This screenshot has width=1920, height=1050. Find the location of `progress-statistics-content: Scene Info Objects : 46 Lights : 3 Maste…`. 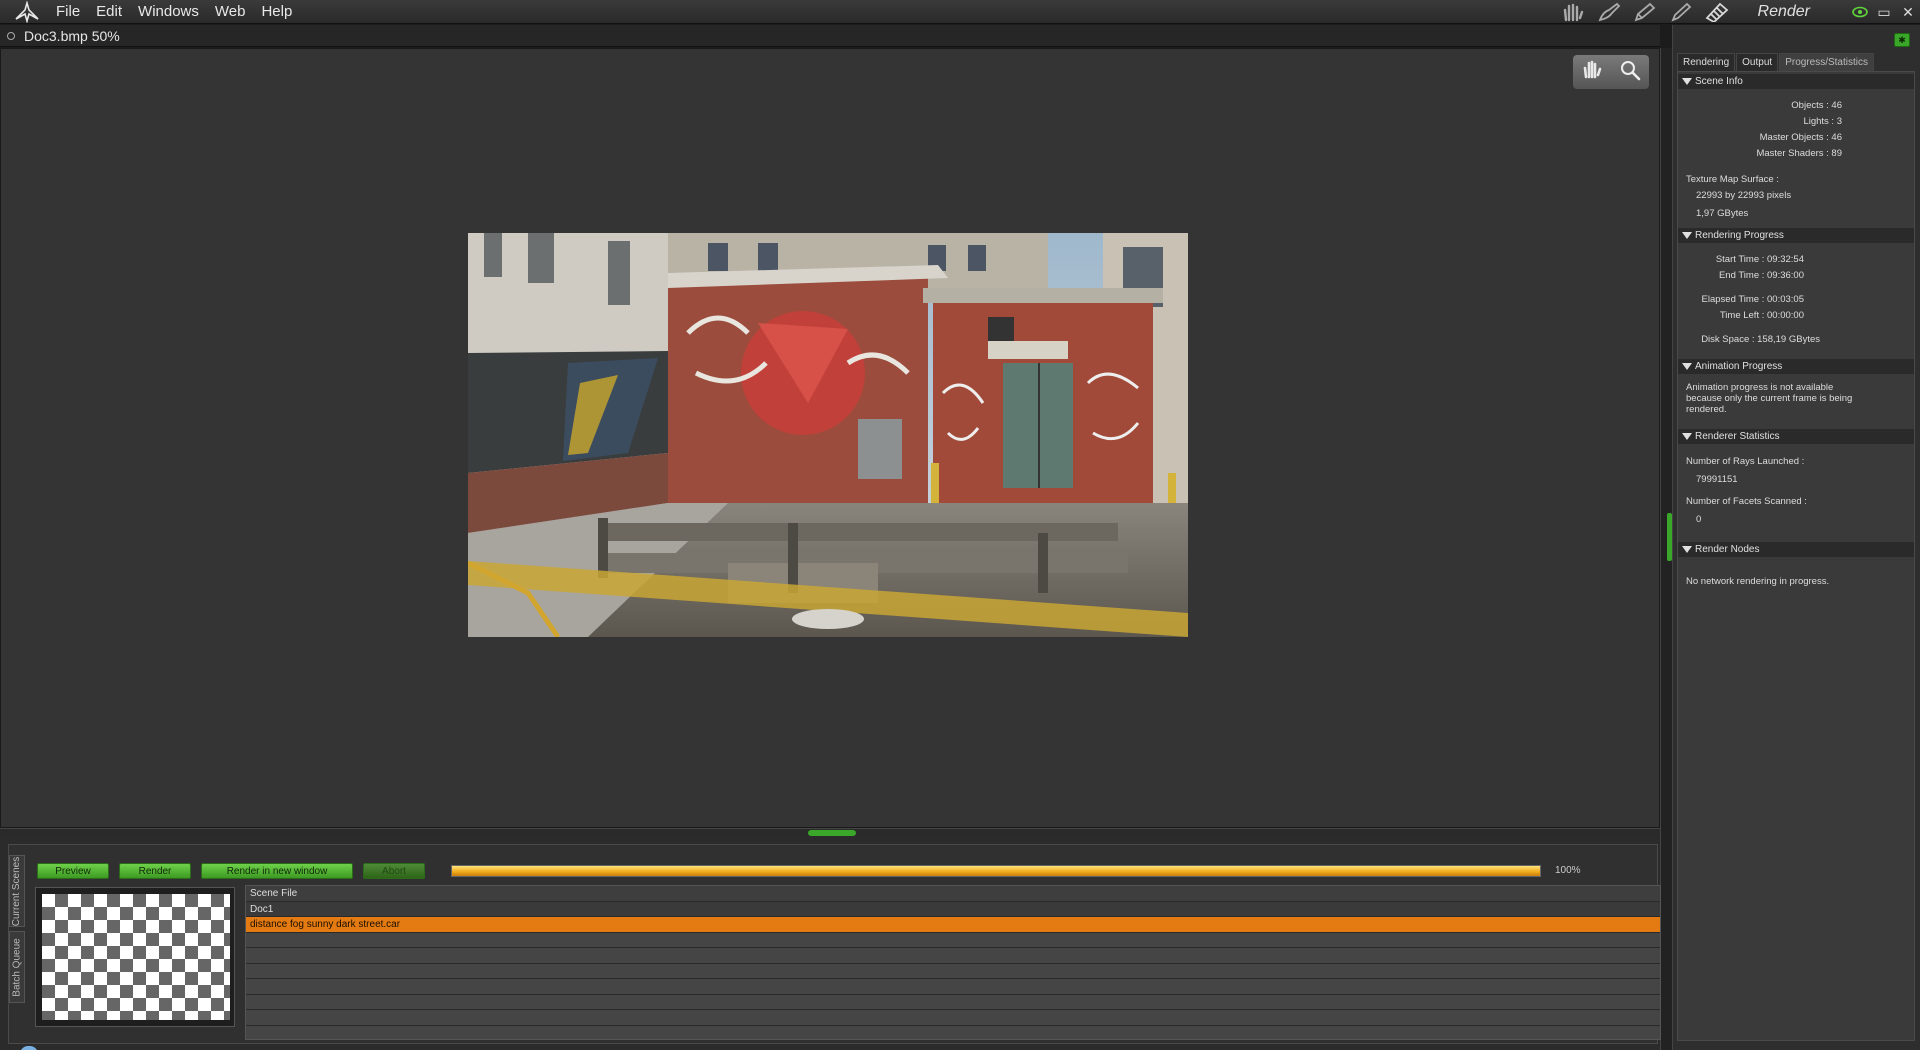

progress-statistics-content: Scene Info Objects : 46 Lights : 3 Maste… is located at coordinates (1796, 556).